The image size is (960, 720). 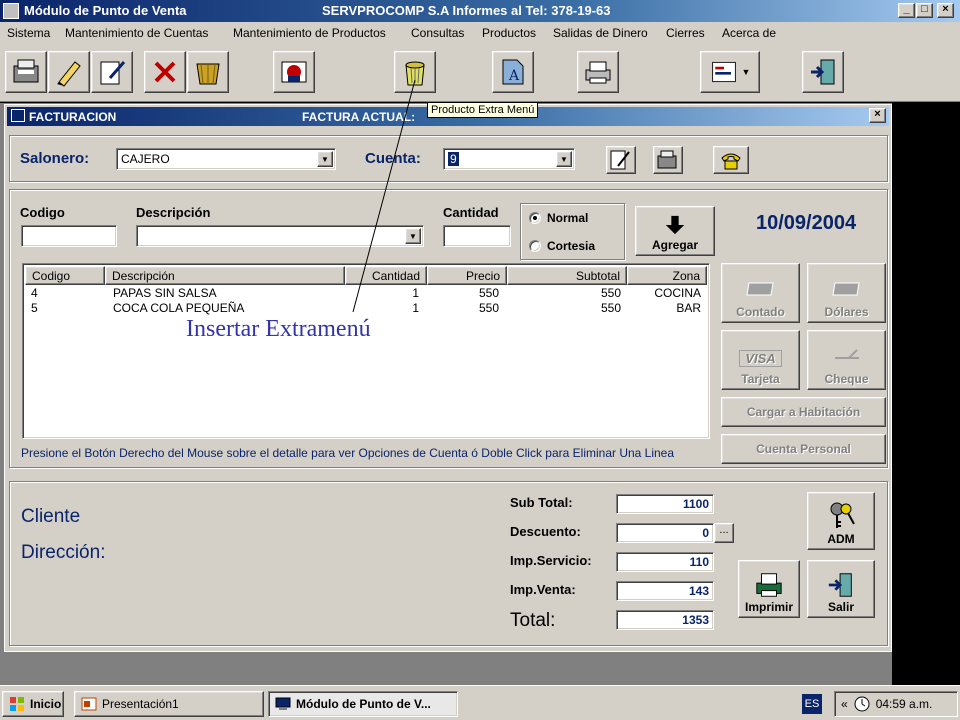 I want to click on exit-door-icon, so click(x=823, y=72).